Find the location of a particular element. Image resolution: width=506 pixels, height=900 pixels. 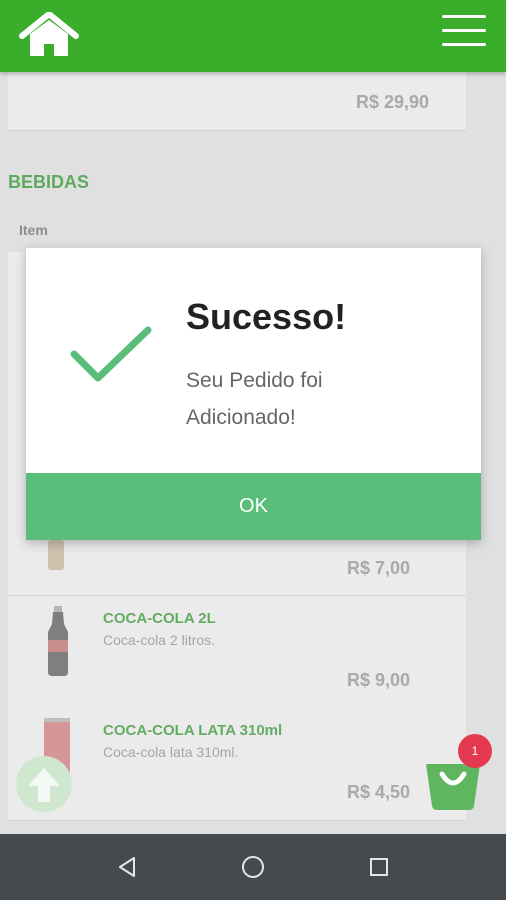

checkmark-icon is located at coordinates (111, 354).